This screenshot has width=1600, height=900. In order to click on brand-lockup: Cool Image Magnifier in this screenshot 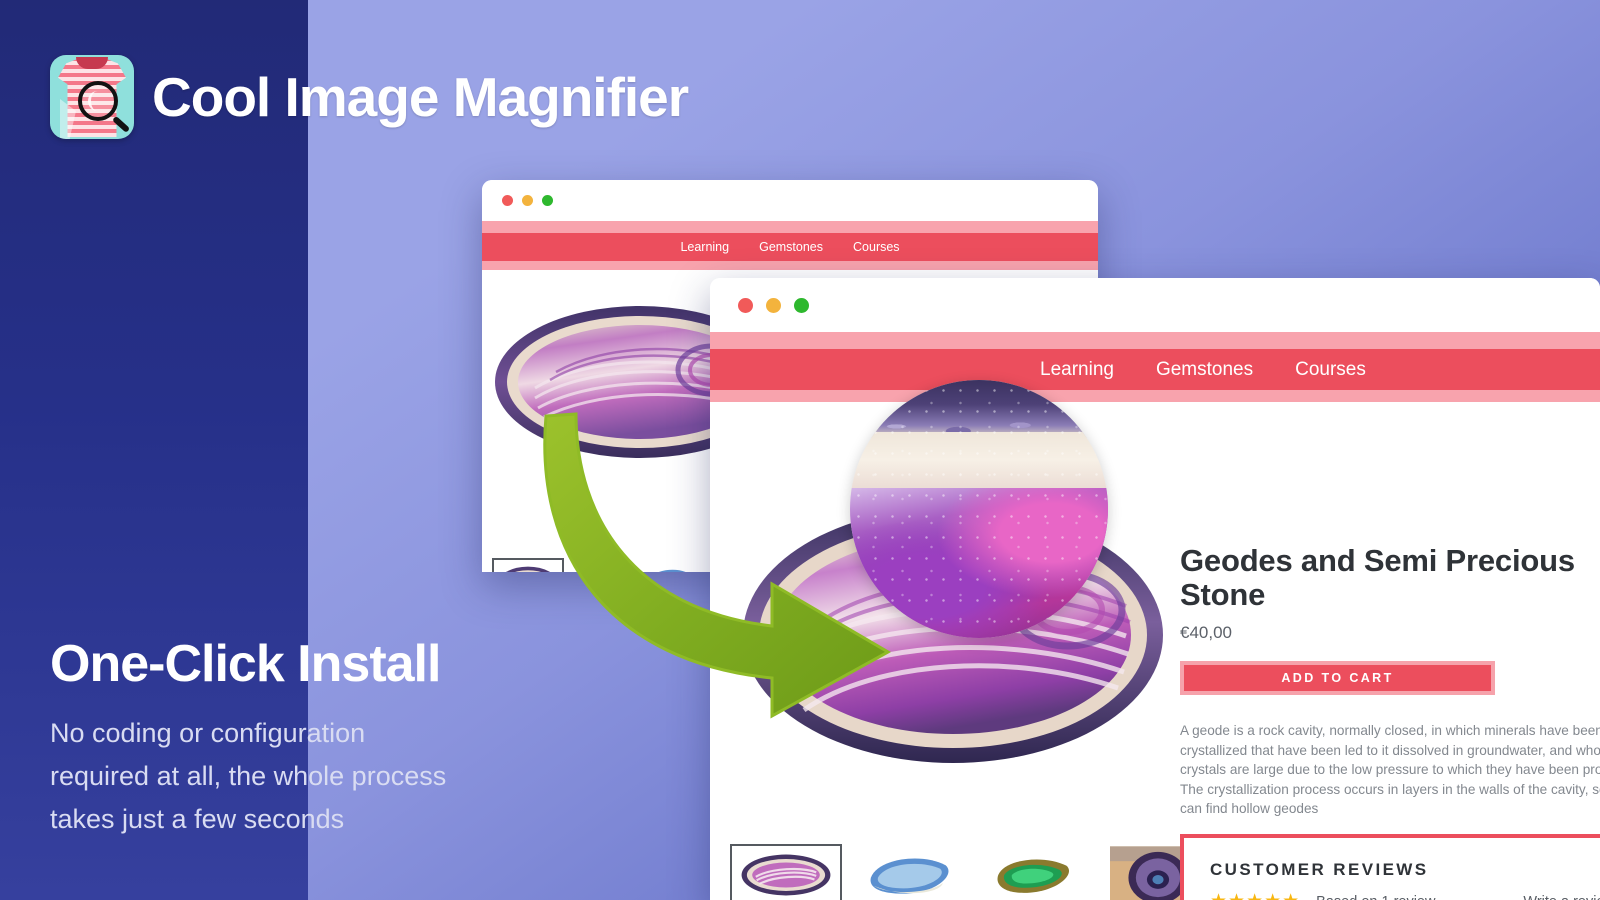, I will do `click(369, 97)`.